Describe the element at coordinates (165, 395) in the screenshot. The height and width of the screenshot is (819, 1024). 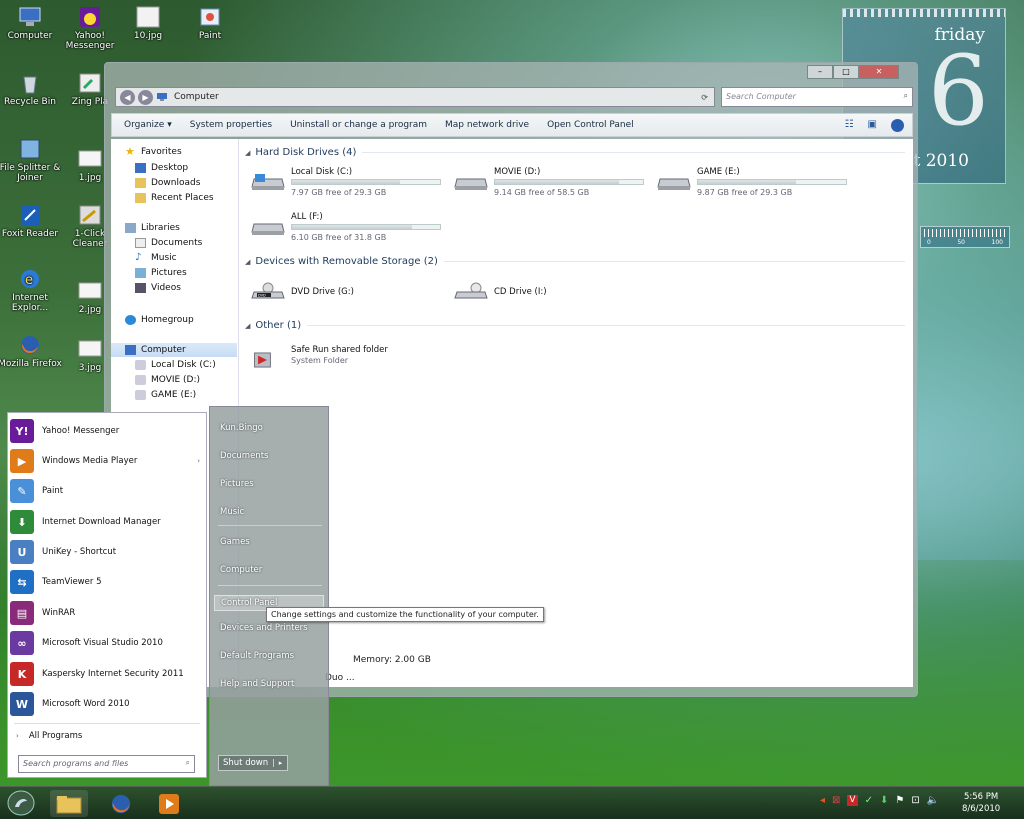
I see `nav-game-e: GAME (E:)` at that location.